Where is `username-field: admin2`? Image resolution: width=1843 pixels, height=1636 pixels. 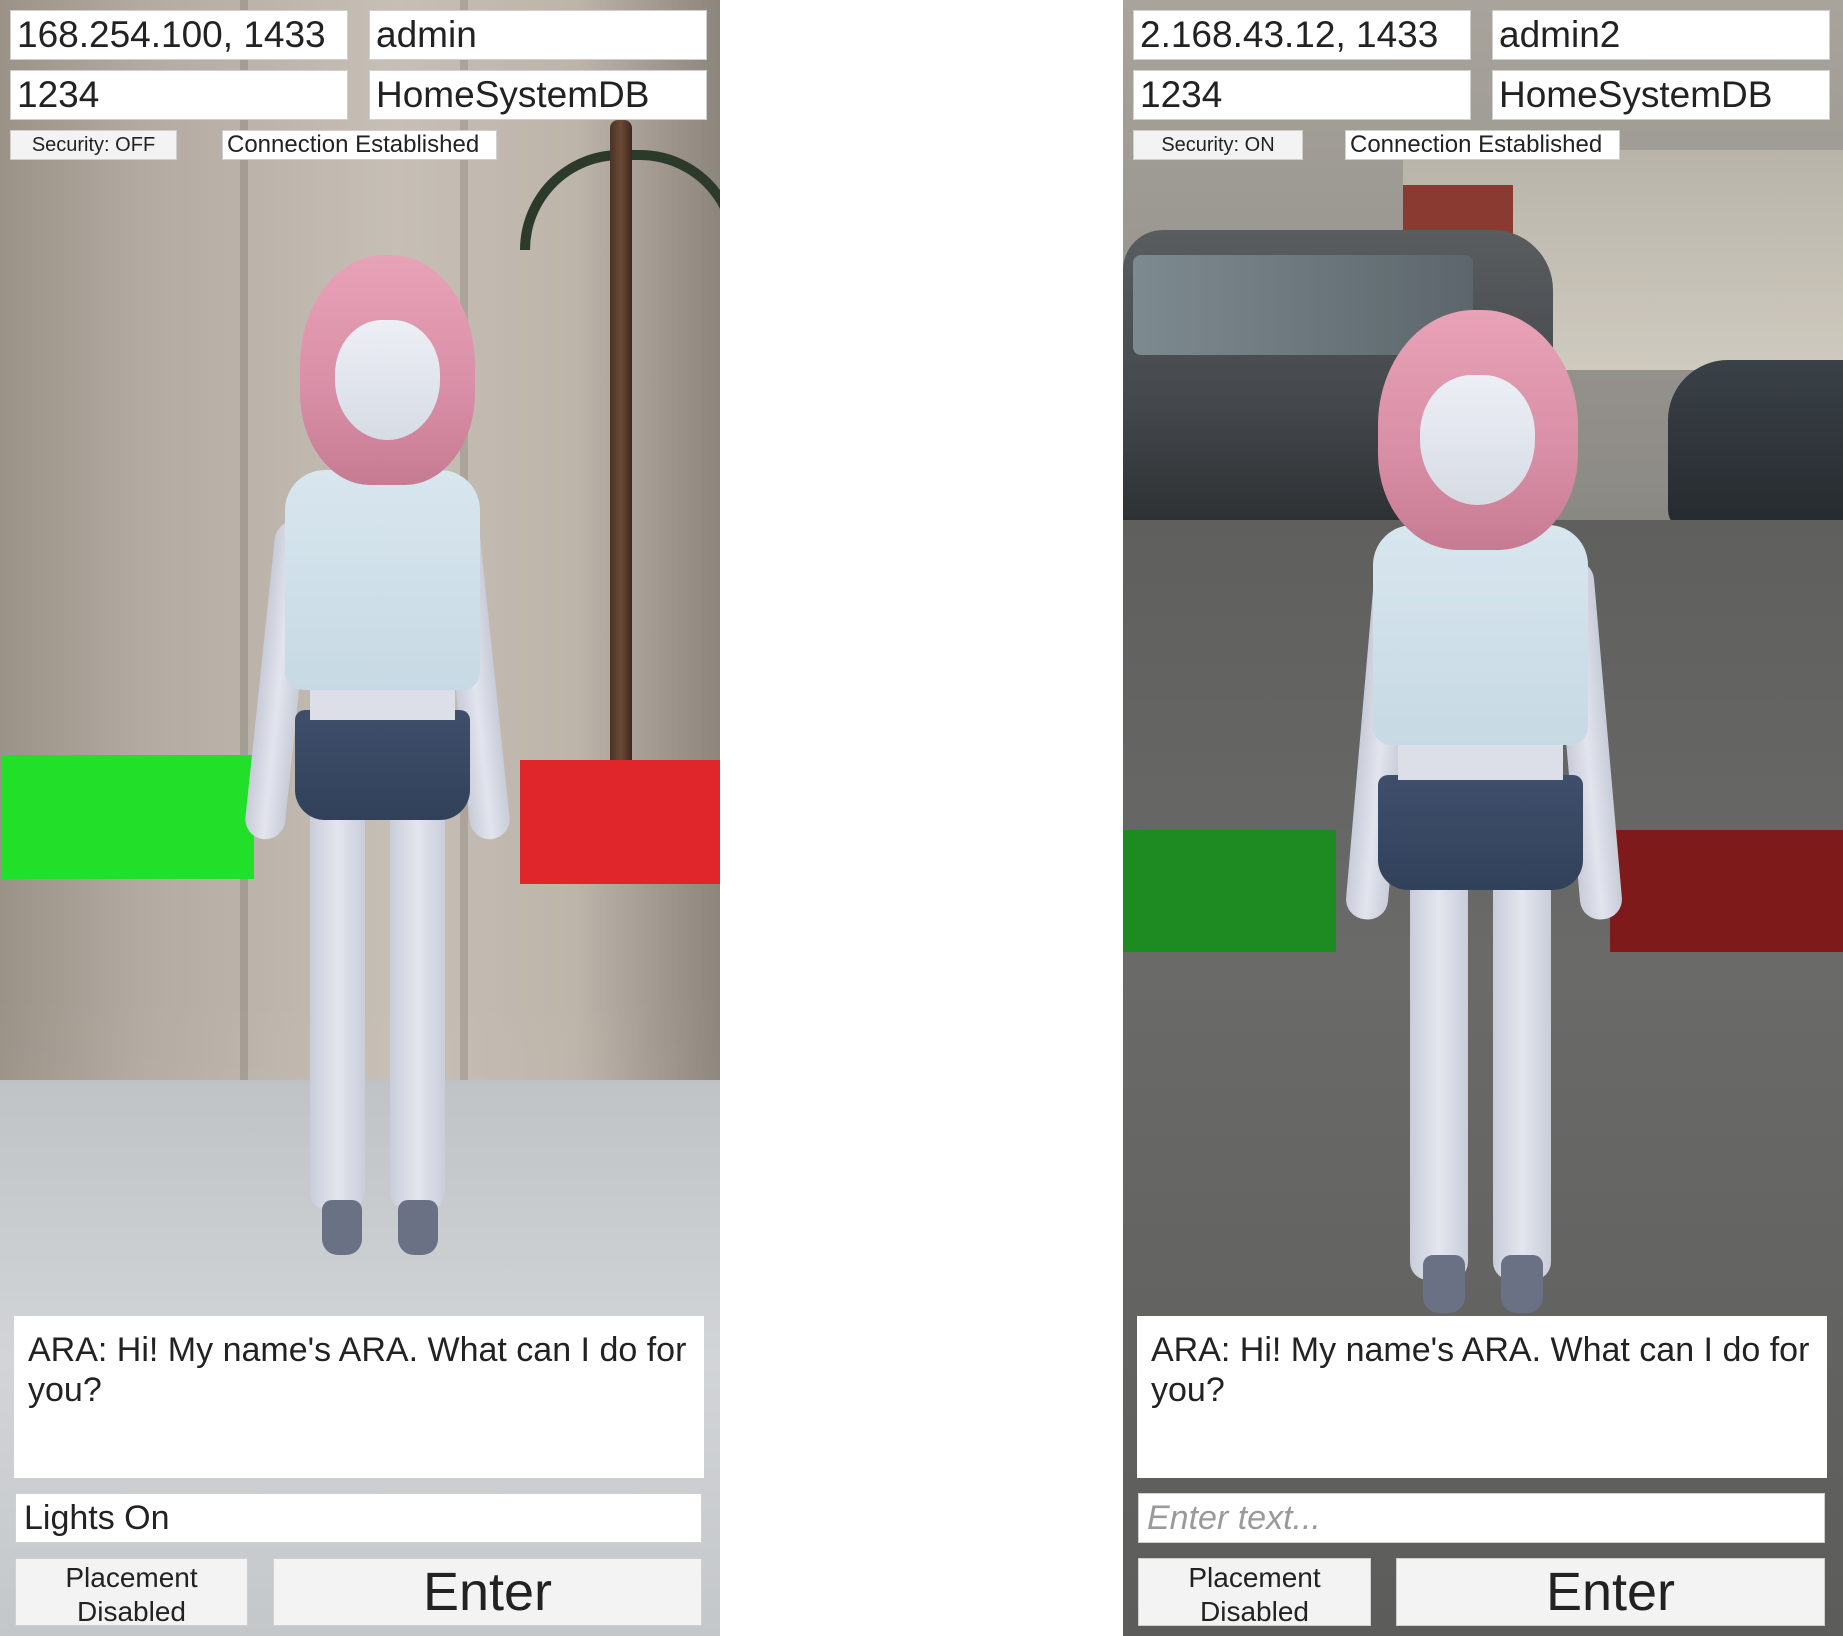
username-field: admin2 is located at coordinates (1661, 35).